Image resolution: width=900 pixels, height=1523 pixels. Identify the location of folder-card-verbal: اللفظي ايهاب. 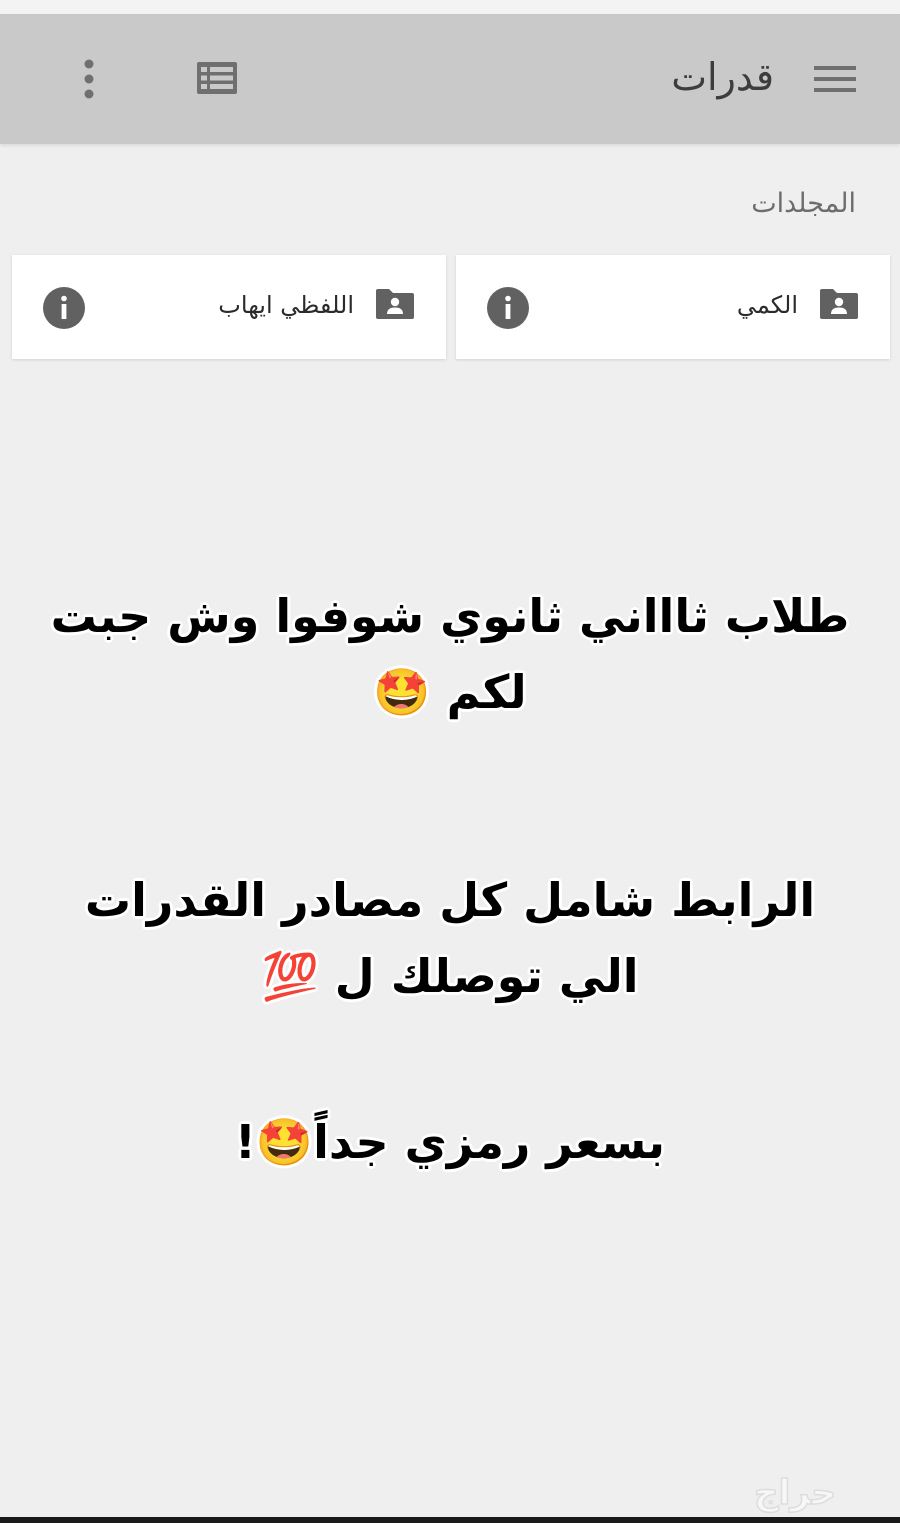
(229, 307).